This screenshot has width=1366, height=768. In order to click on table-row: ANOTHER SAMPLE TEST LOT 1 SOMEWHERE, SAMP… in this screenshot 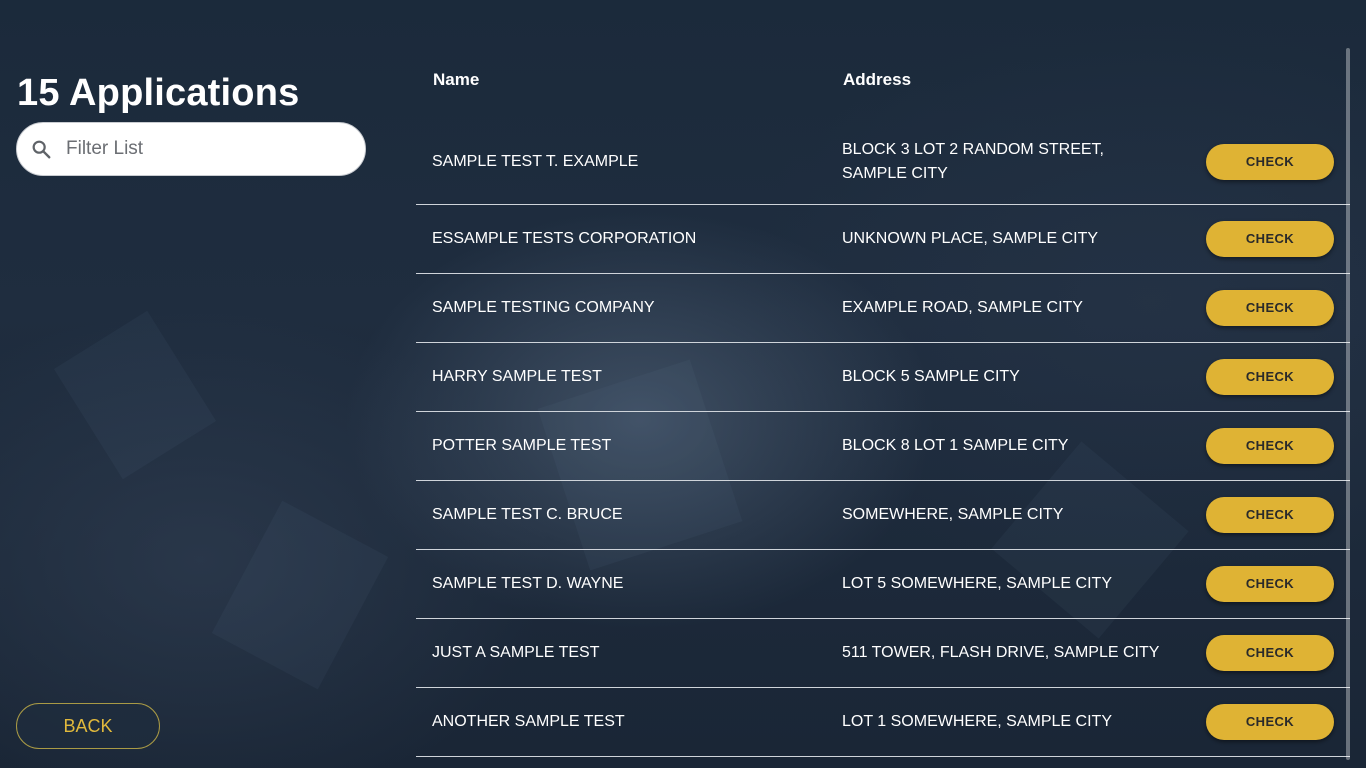, I will do `click(883, 722)`.